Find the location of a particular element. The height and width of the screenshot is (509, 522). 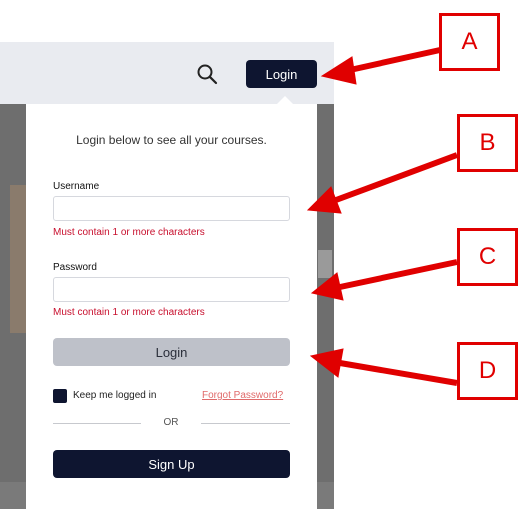

annotation-label-b: B is located at coordinates (487, 143).